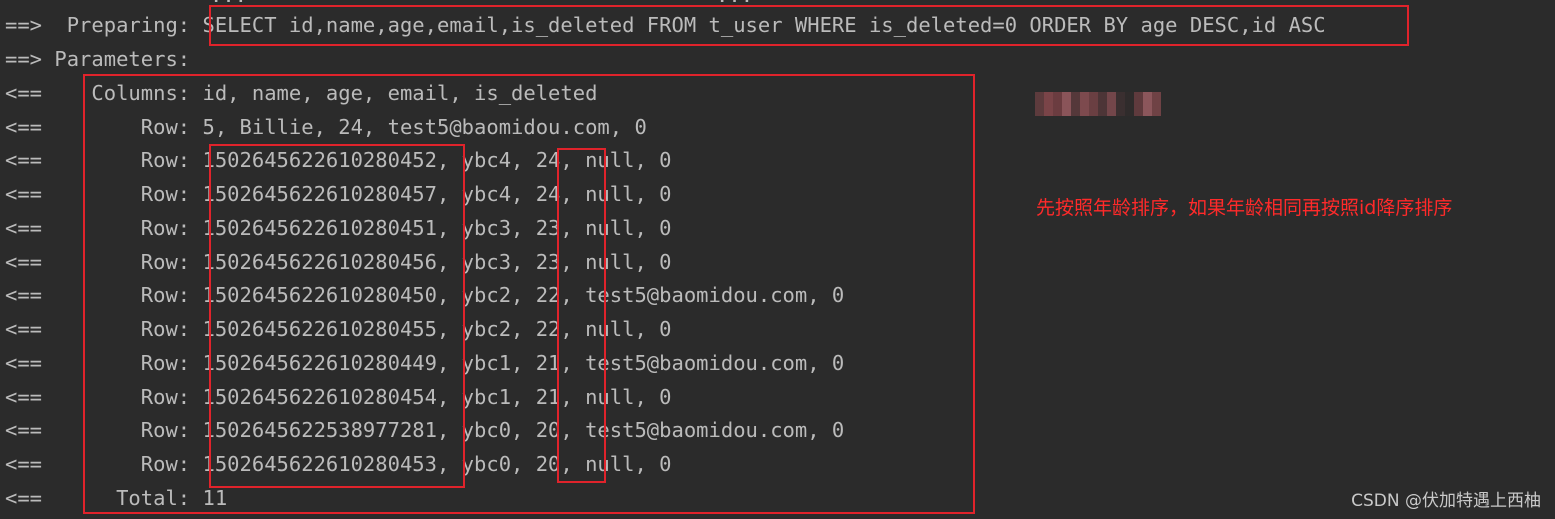 The width and height of the screenshot is (1555, 519). Describe the element at coordinates (1098, 104) in the screenshot. I see `pixelated-redaction` at that location.